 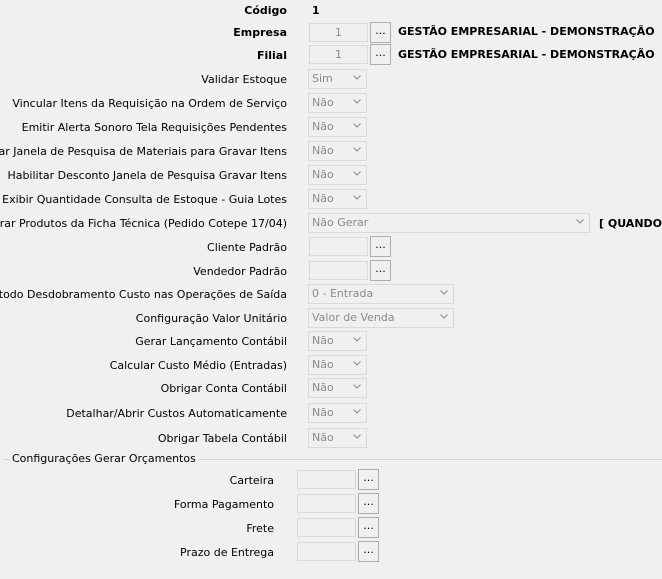 What do you see at coordinates (449, 223) in the screenshot?
I see `gerar-produtos-select: Não Gerar` at bounding box center [449, 223].